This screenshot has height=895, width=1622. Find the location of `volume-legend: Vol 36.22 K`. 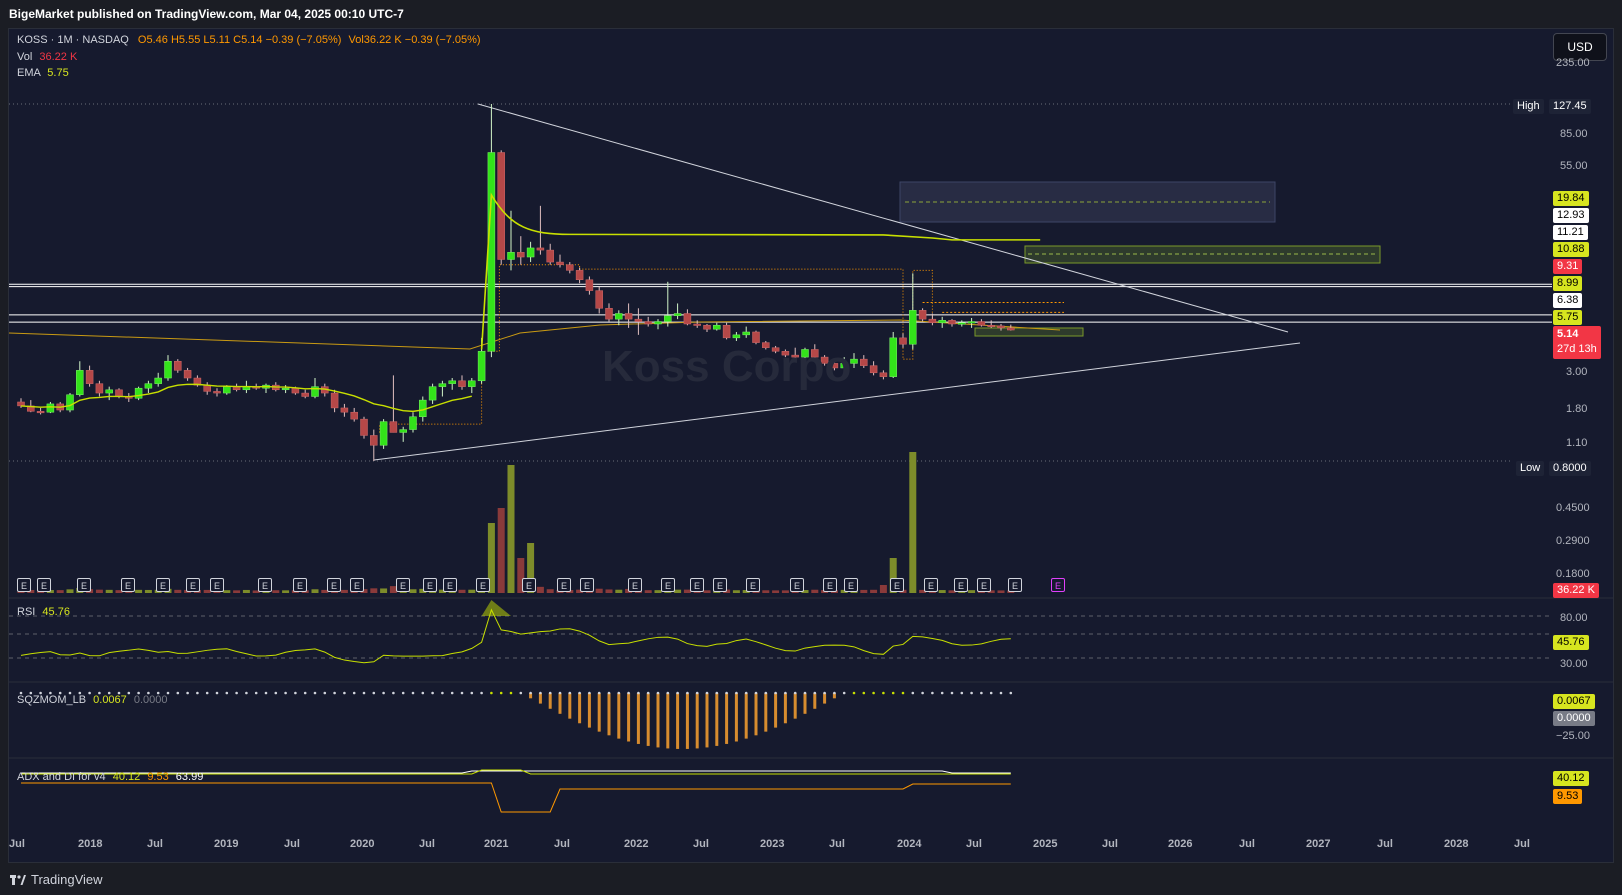

volume-legend: Vol 36.22 K is located at coordinates (47, 57).